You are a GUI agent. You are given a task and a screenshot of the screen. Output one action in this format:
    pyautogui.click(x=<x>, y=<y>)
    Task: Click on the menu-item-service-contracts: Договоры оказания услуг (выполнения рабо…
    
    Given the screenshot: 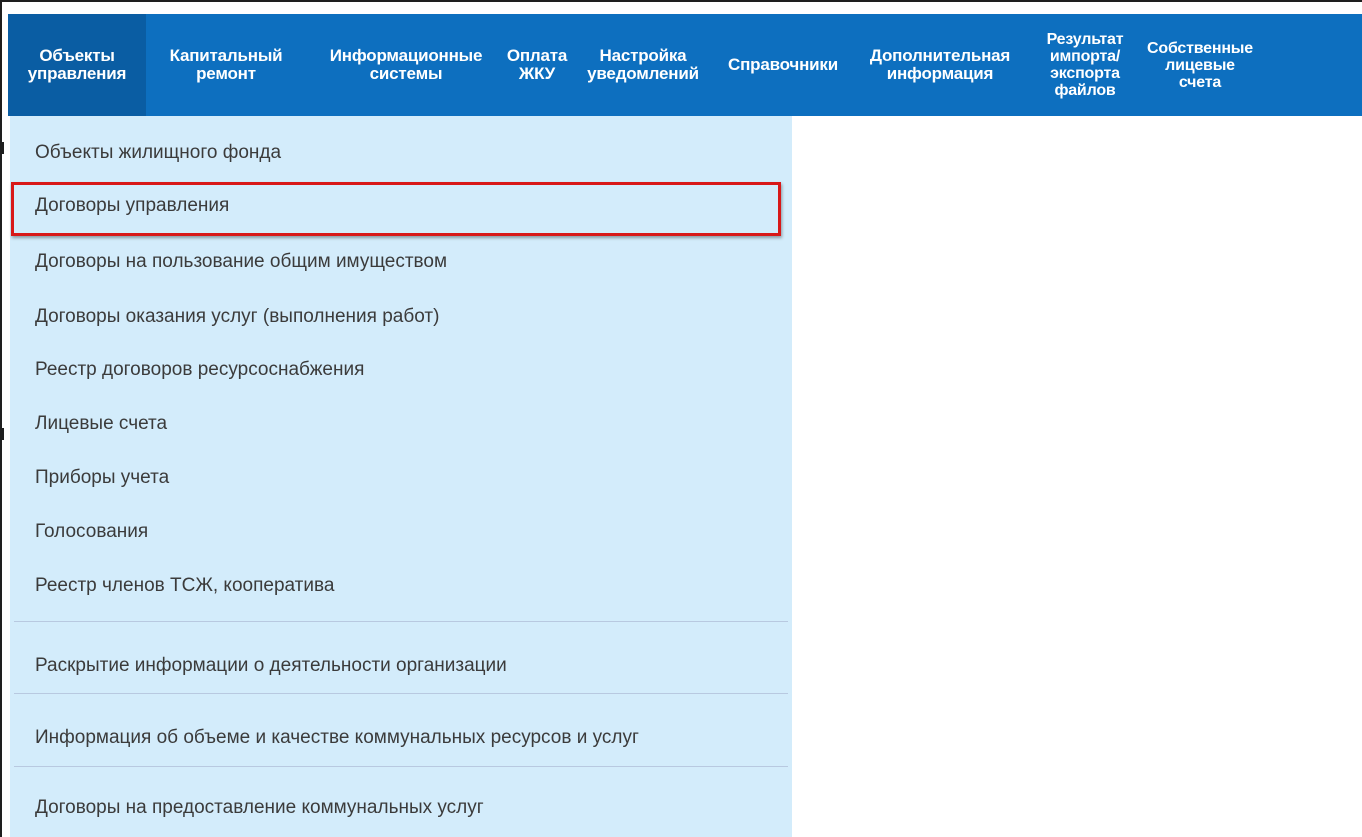 What is the action you would take?
    pyautogui.click(x=399, y=317)
    